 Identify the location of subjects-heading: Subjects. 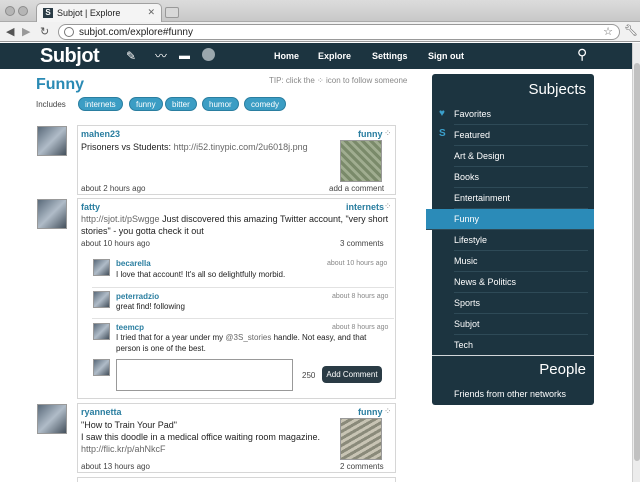
(557, 89).